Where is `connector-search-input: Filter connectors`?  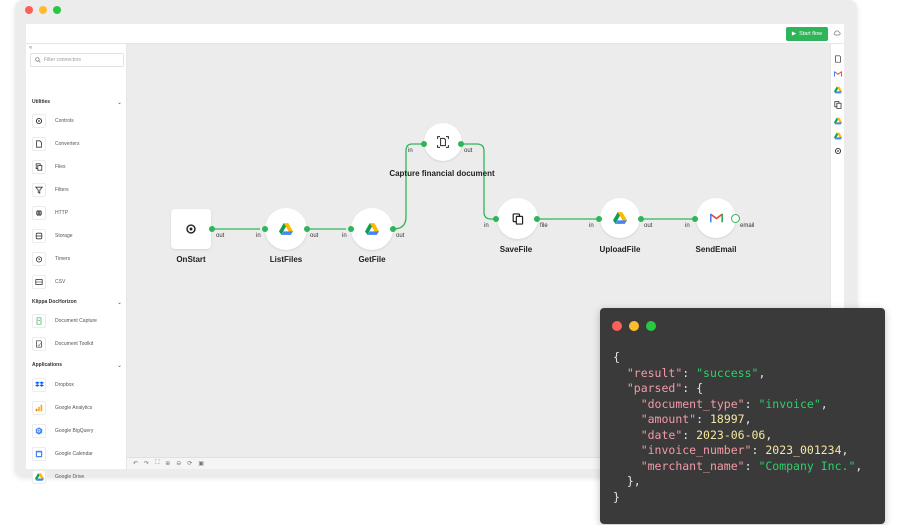 connector-search-input: Filter connectors is located at coordinates (77, 60).